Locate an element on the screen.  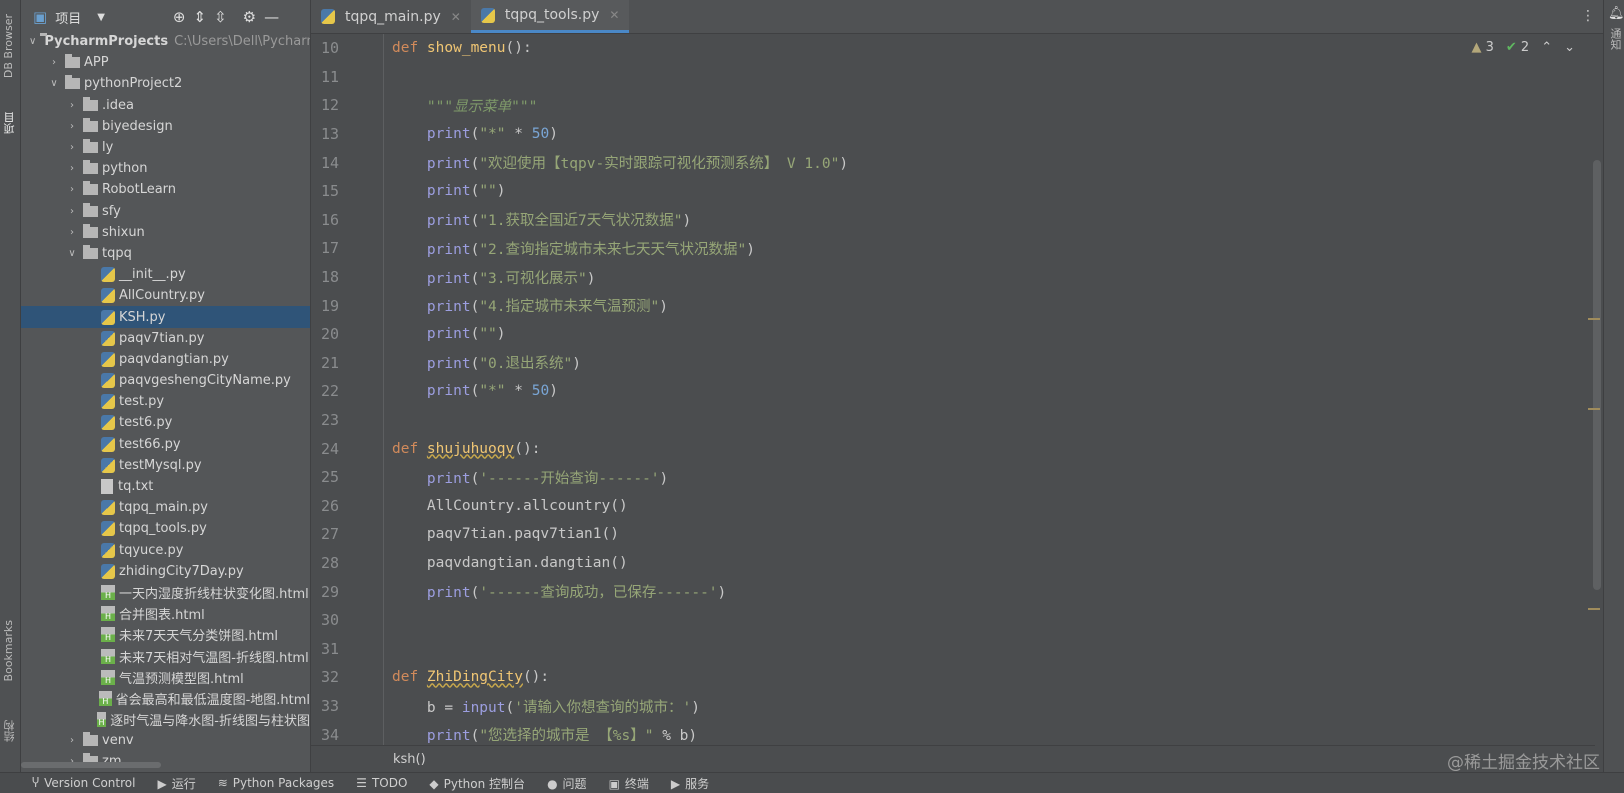
tree-item: tqpq_main.py is located at coordinates (165, 507).